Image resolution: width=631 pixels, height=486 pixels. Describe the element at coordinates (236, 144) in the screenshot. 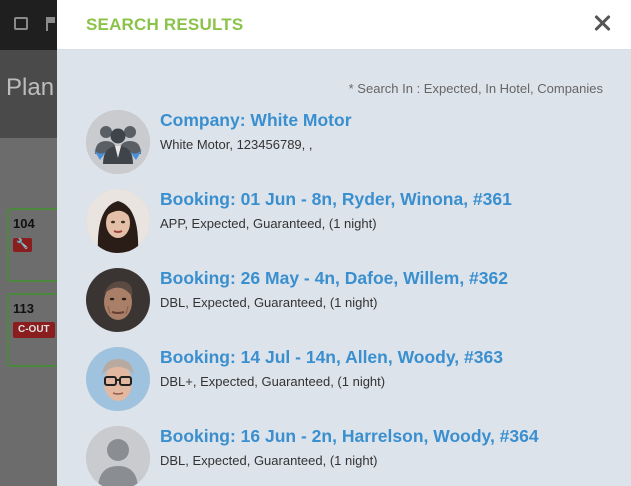

I see `result-subtitle: White Motor, 123456789, ,` at that location.